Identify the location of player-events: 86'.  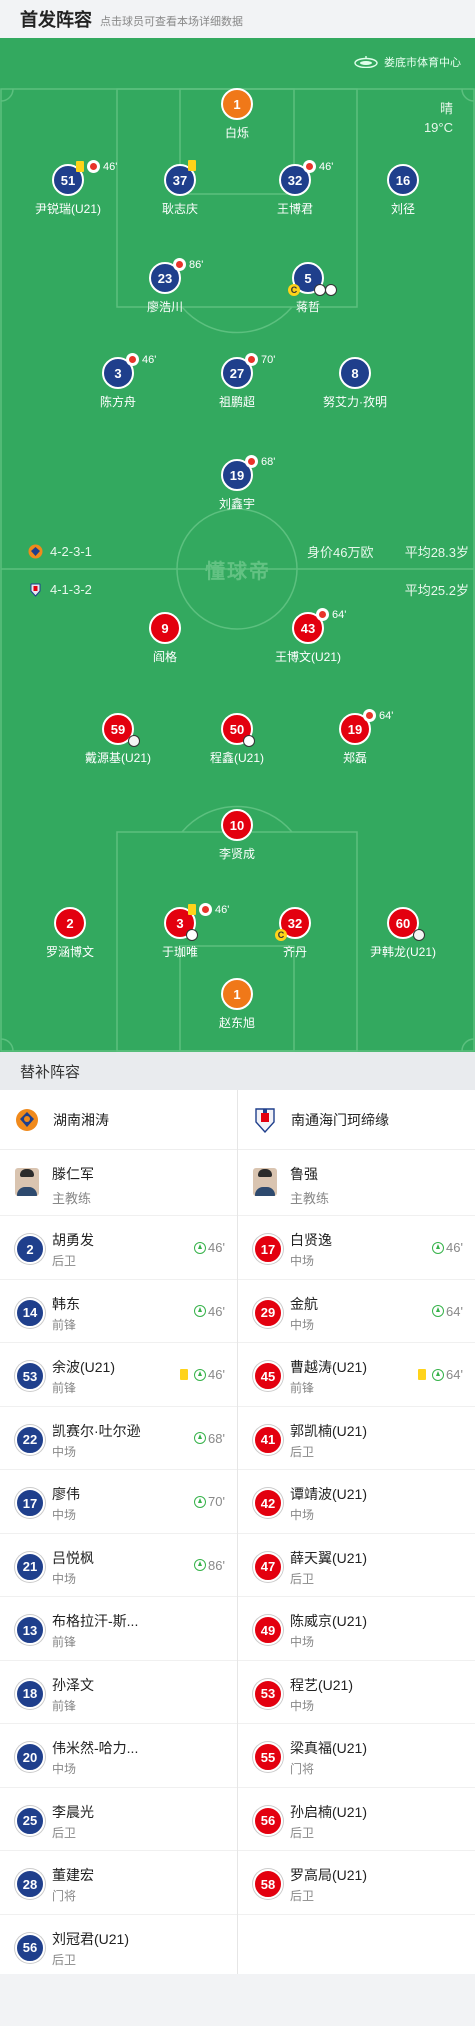
(188, 264).